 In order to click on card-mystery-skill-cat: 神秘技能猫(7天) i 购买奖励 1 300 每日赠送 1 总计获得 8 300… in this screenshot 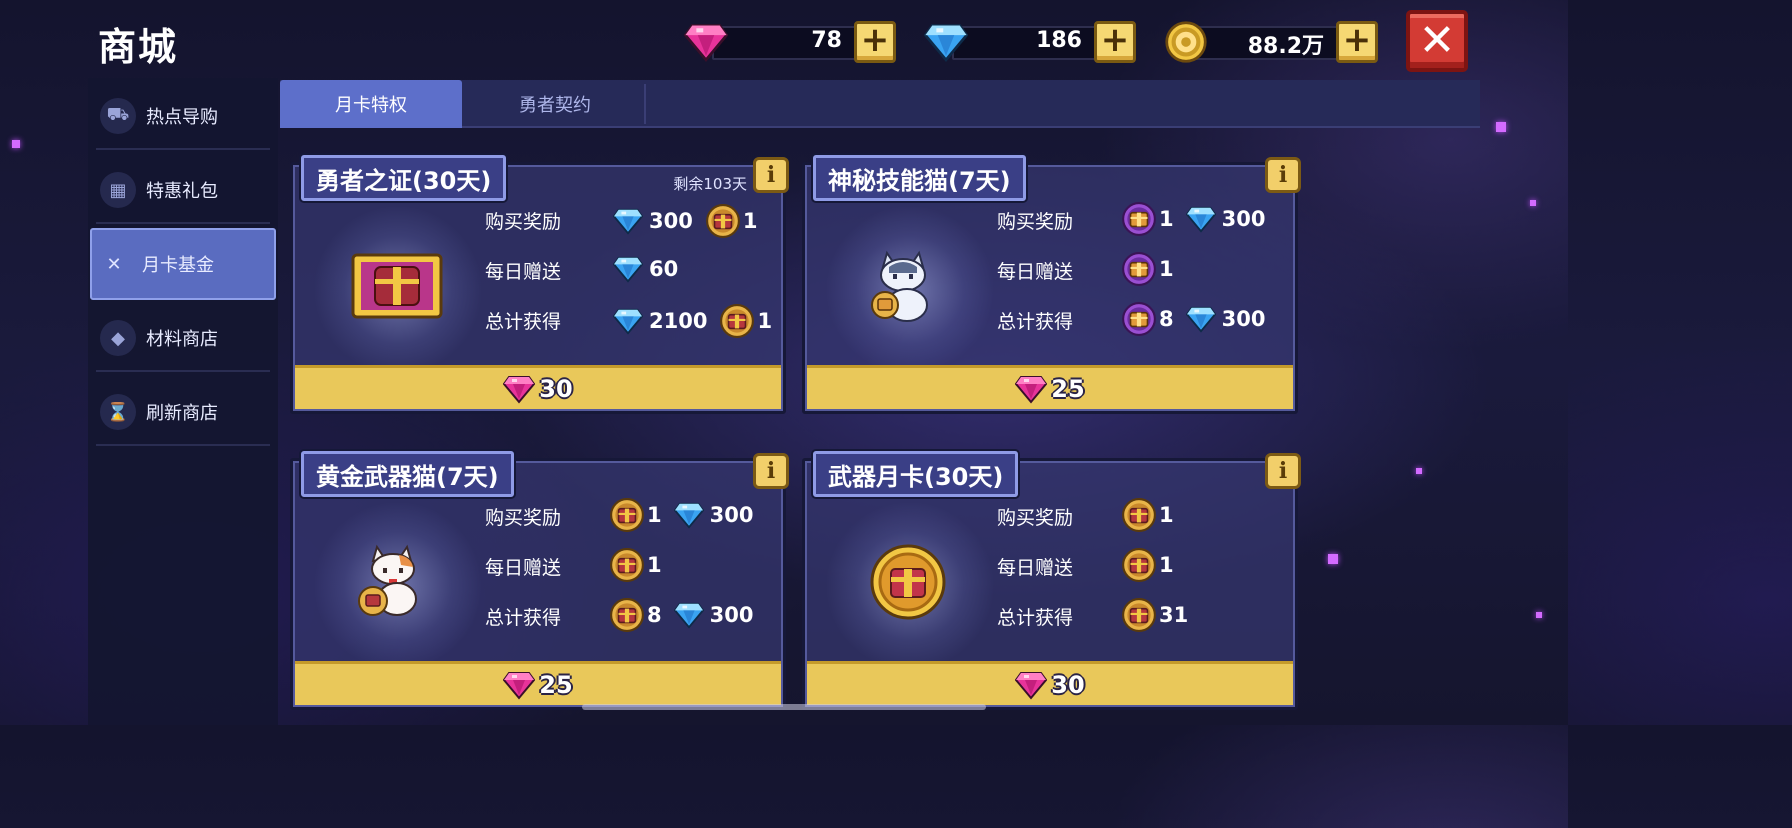, I will do `click(1051, 284)`.